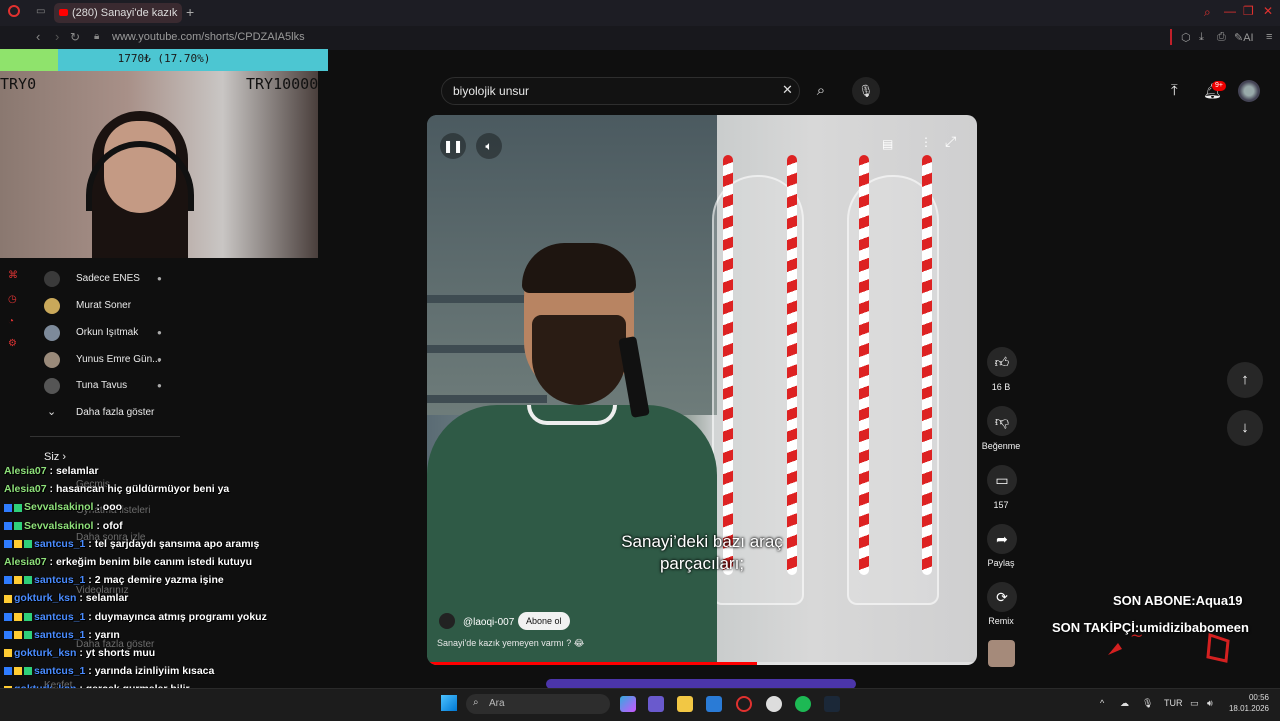  I want to click on comments-button: ▭, so click(1002, 480).